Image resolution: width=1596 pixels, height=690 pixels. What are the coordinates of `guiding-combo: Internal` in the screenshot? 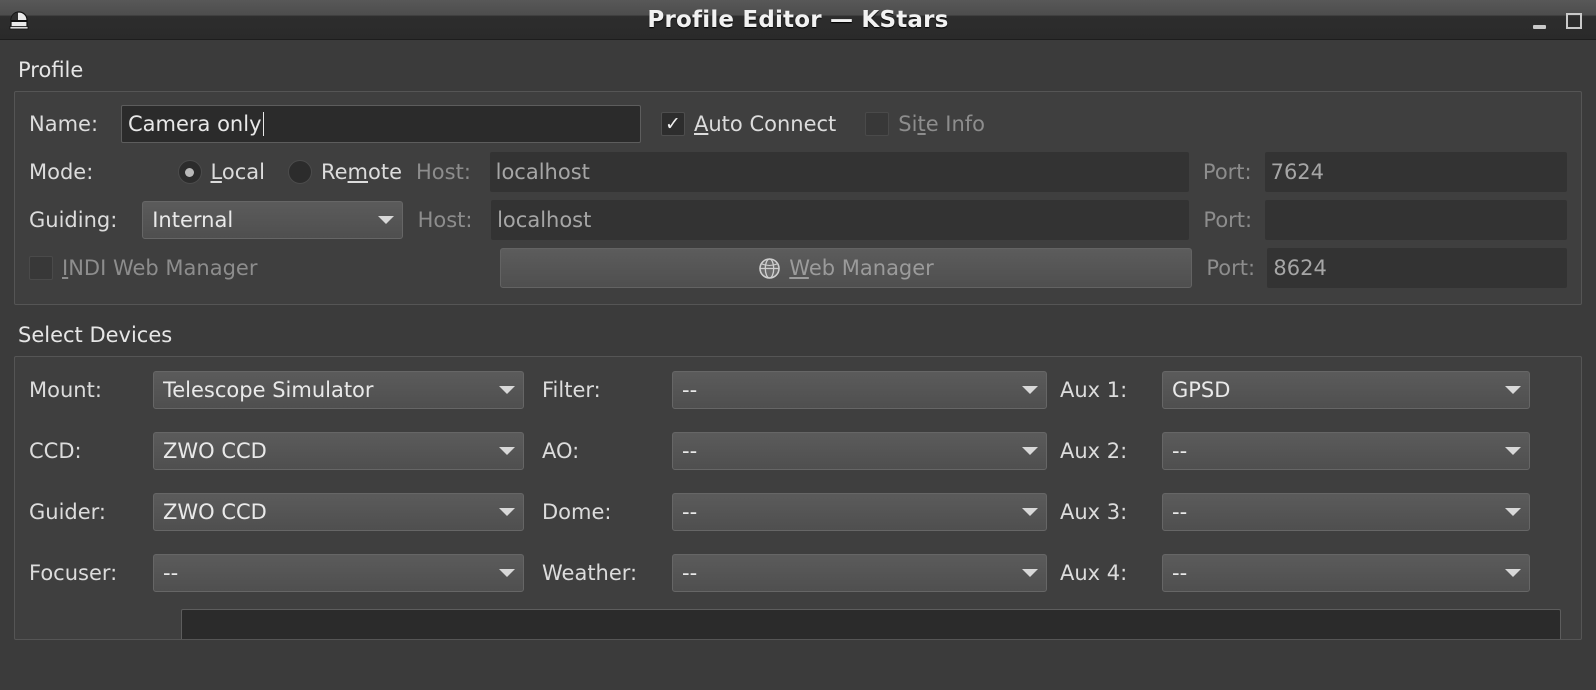 It's located at (272, 220).